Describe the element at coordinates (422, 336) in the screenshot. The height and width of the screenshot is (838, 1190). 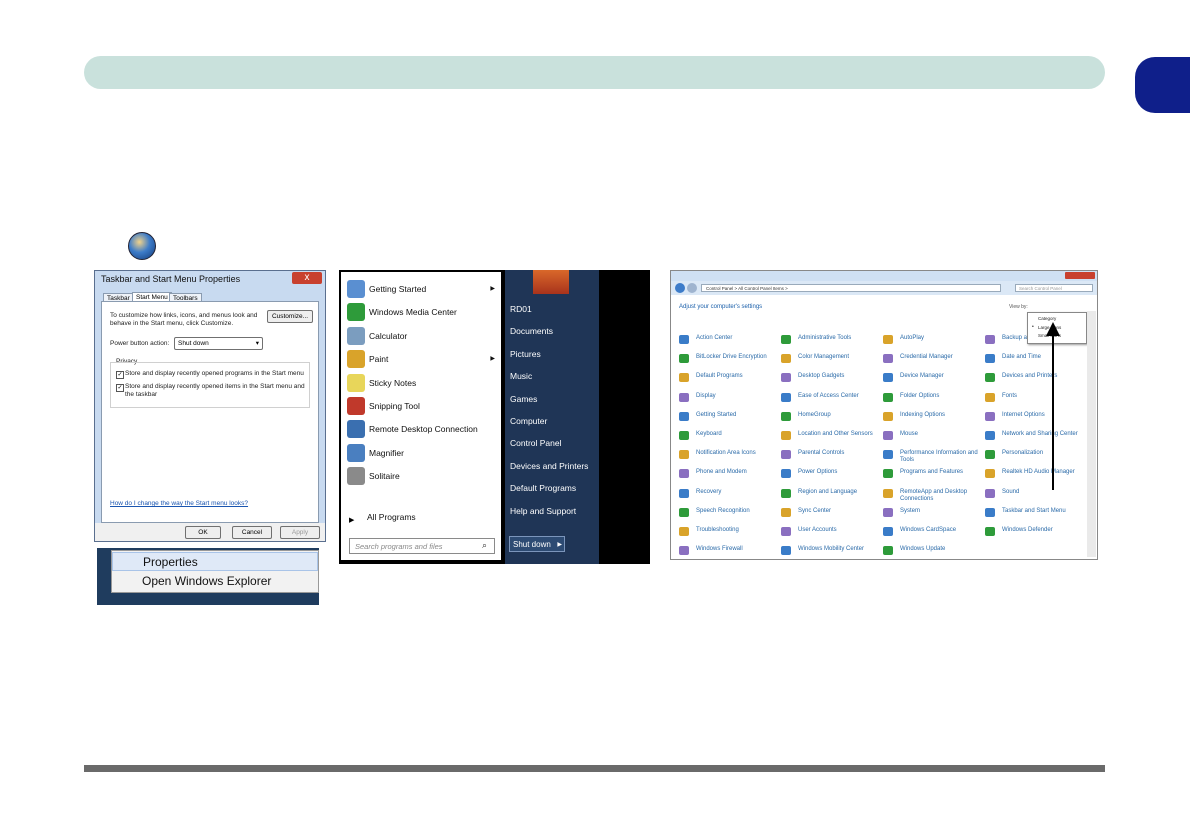
I see `program-item: Calculator` at that location.